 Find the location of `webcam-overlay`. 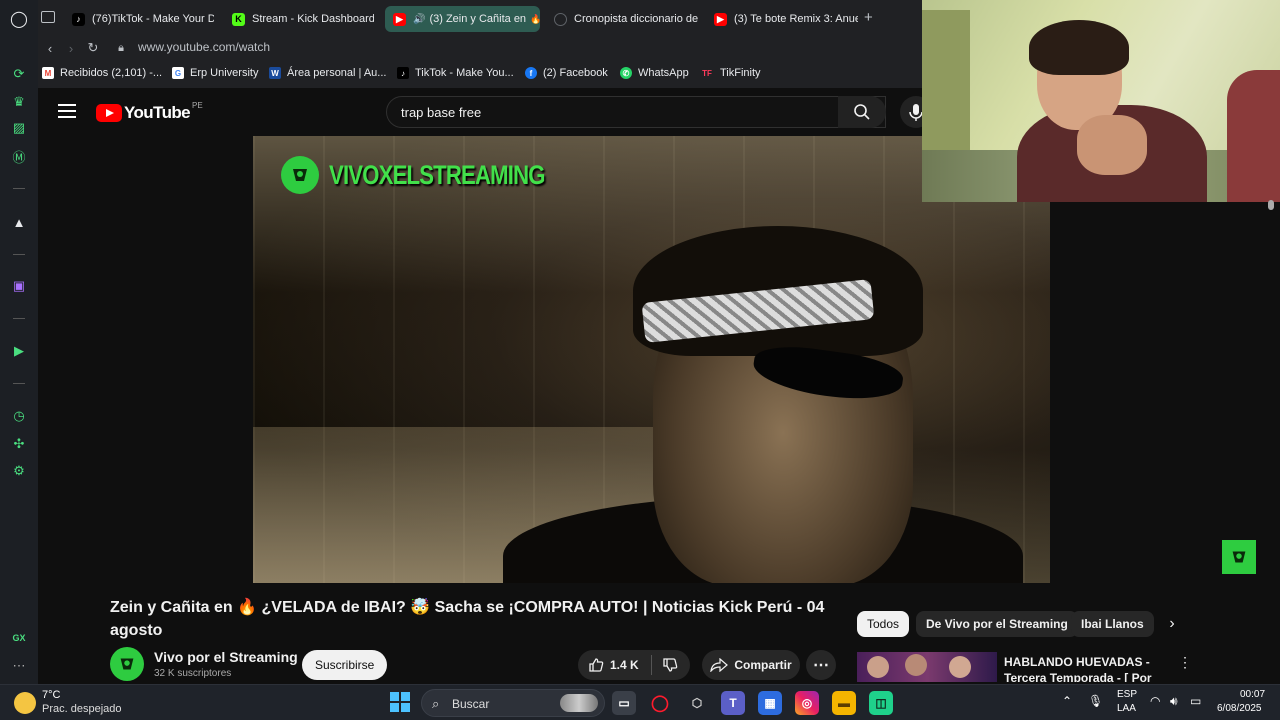

webcam-overlay is located at coordinates (1101, 101).